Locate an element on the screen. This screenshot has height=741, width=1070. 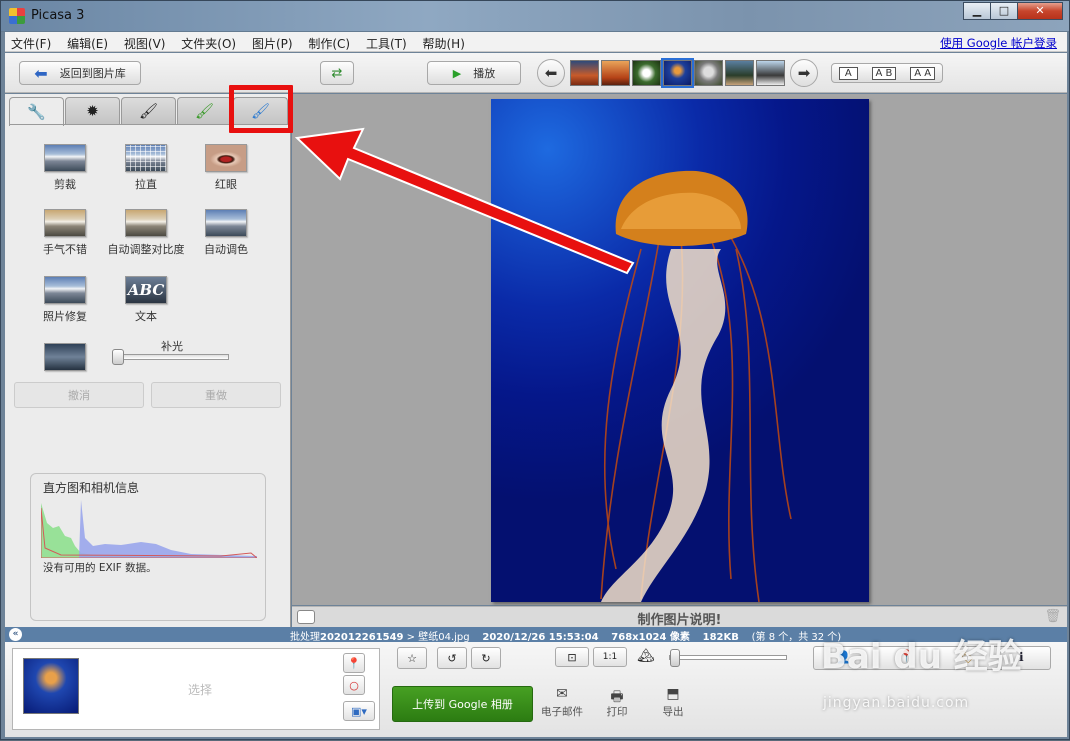
menu-folder: 文件夹(O) is located at coordinates (208, 42).